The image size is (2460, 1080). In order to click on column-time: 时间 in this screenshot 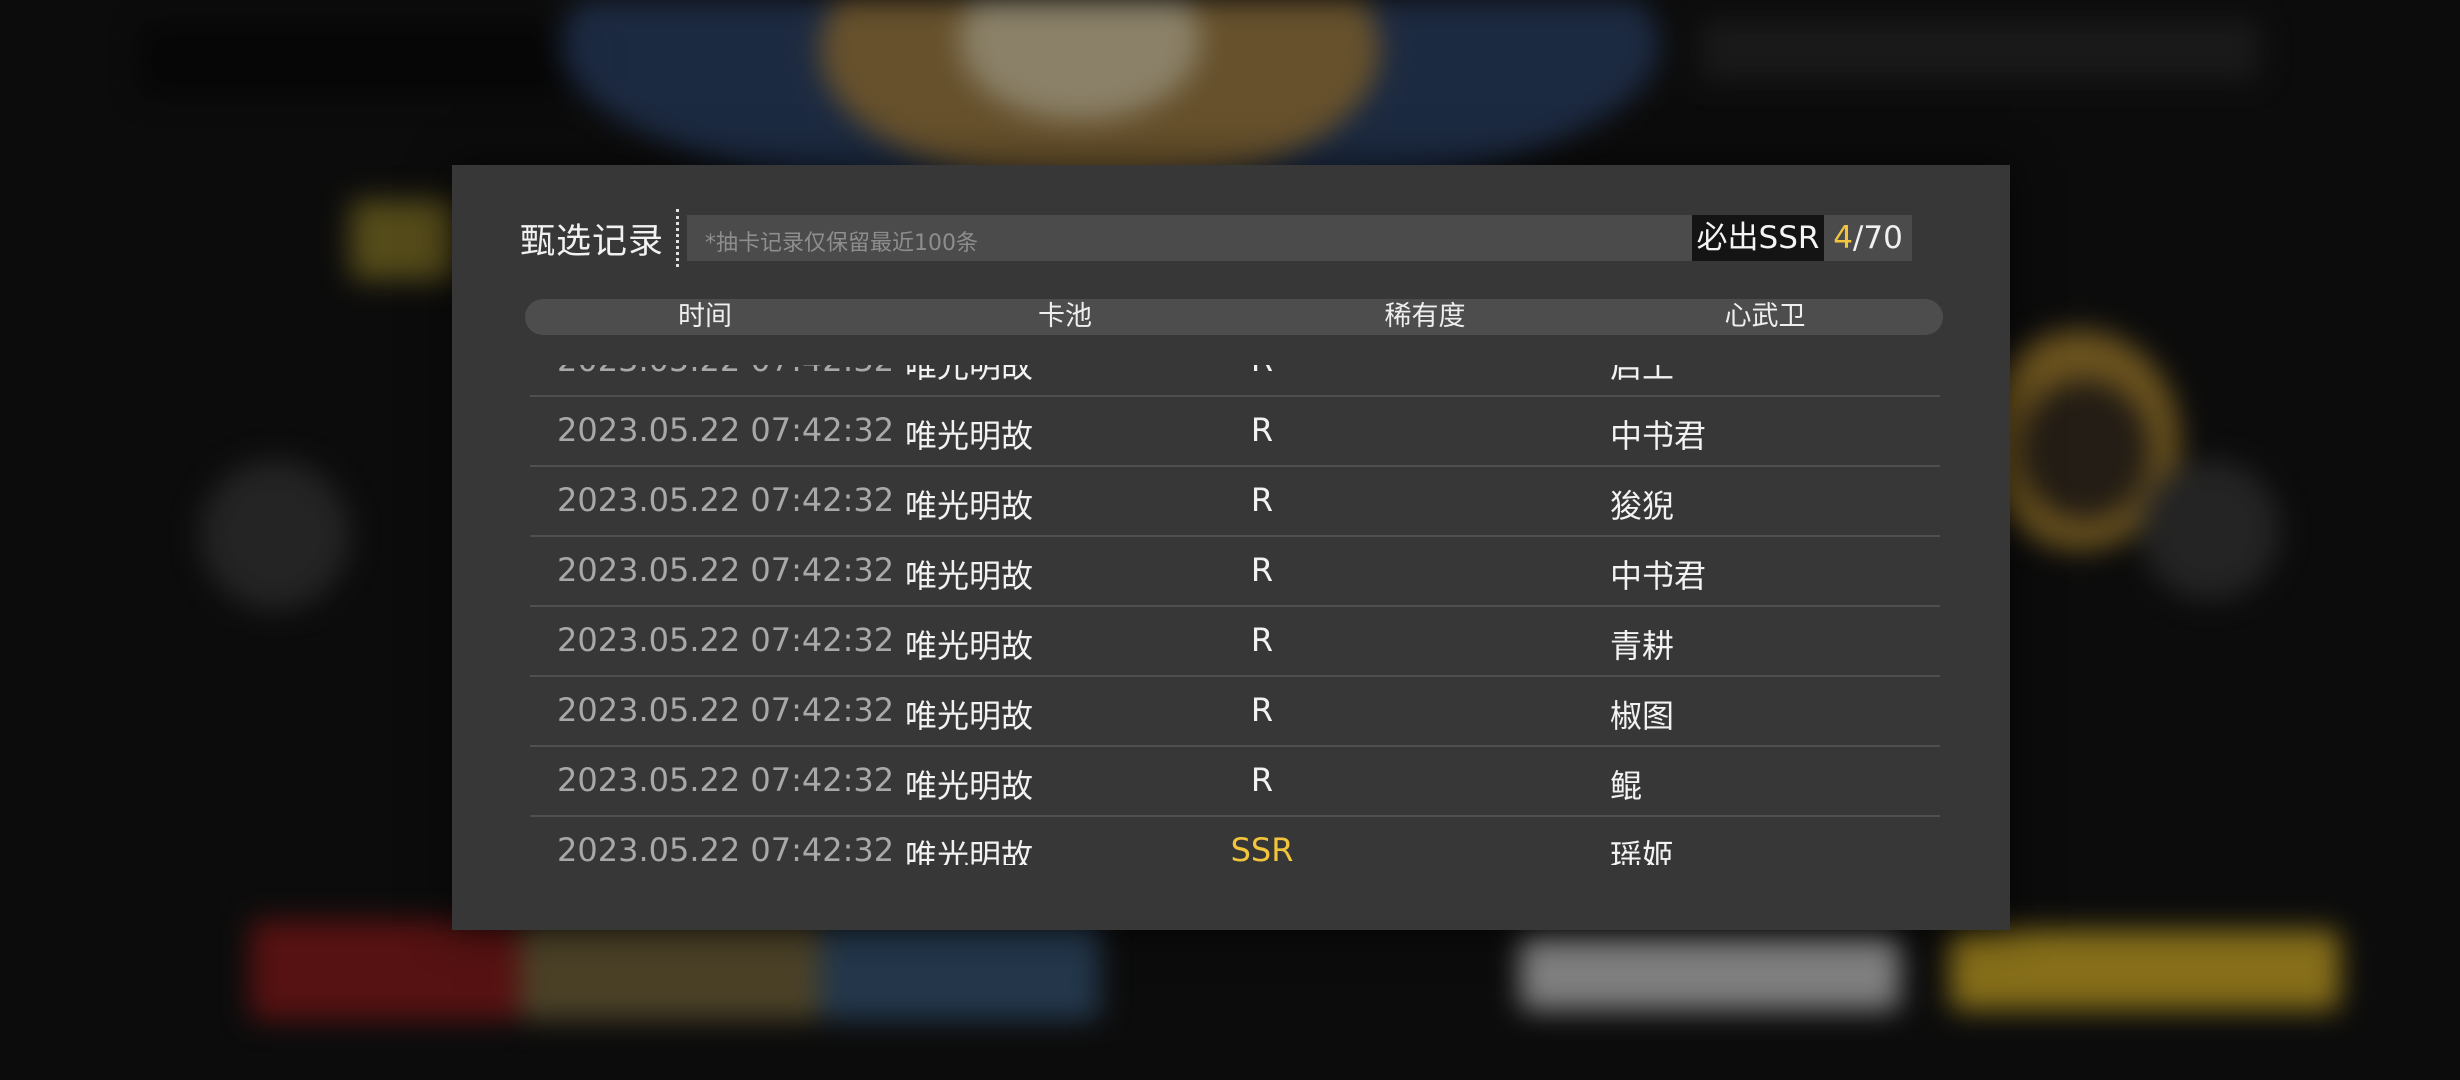, I will do `click(705, 316)`.